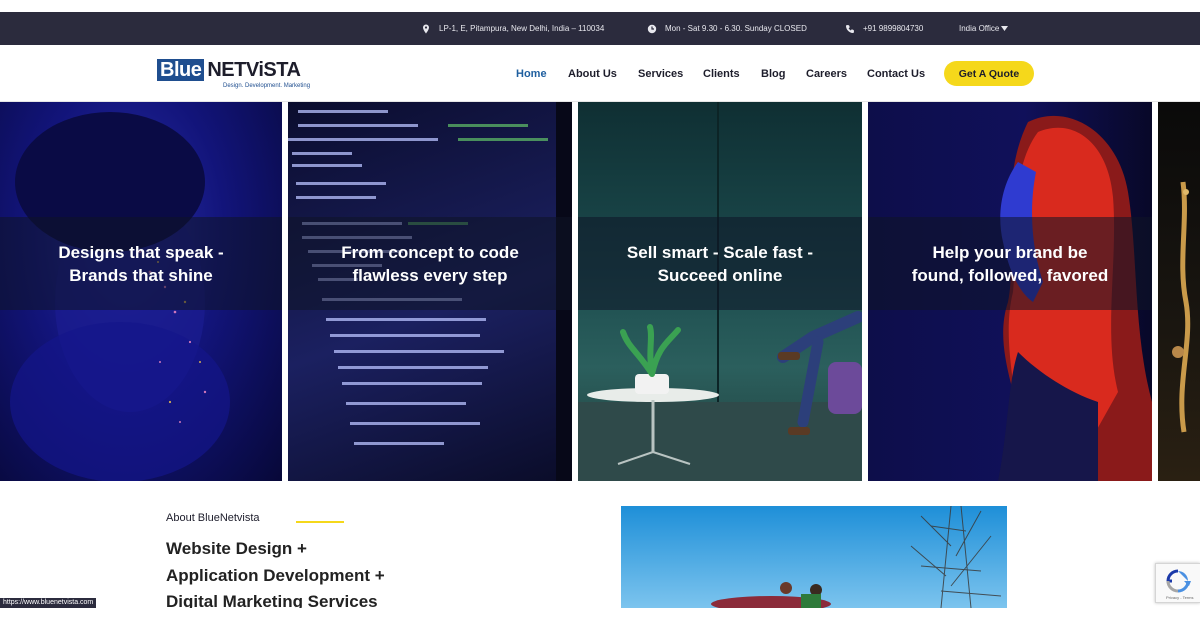 This screenshot has width=1200, height=620. What do you see at coordinates (1005, 28) in the screenshot?
I see `caret-down-icon` at bounding box center [1005, 28].